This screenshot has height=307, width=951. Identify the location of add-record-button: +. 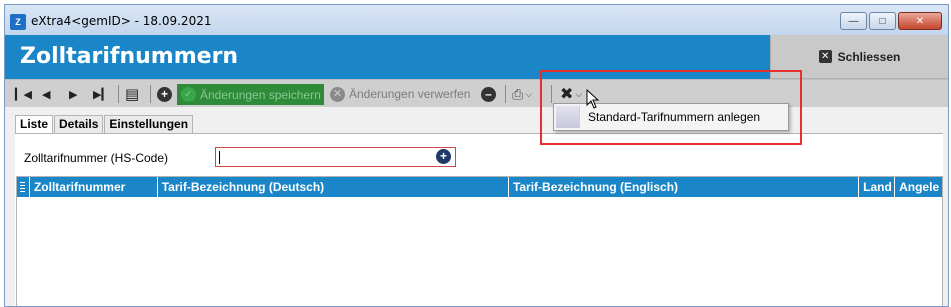
(164, 94).